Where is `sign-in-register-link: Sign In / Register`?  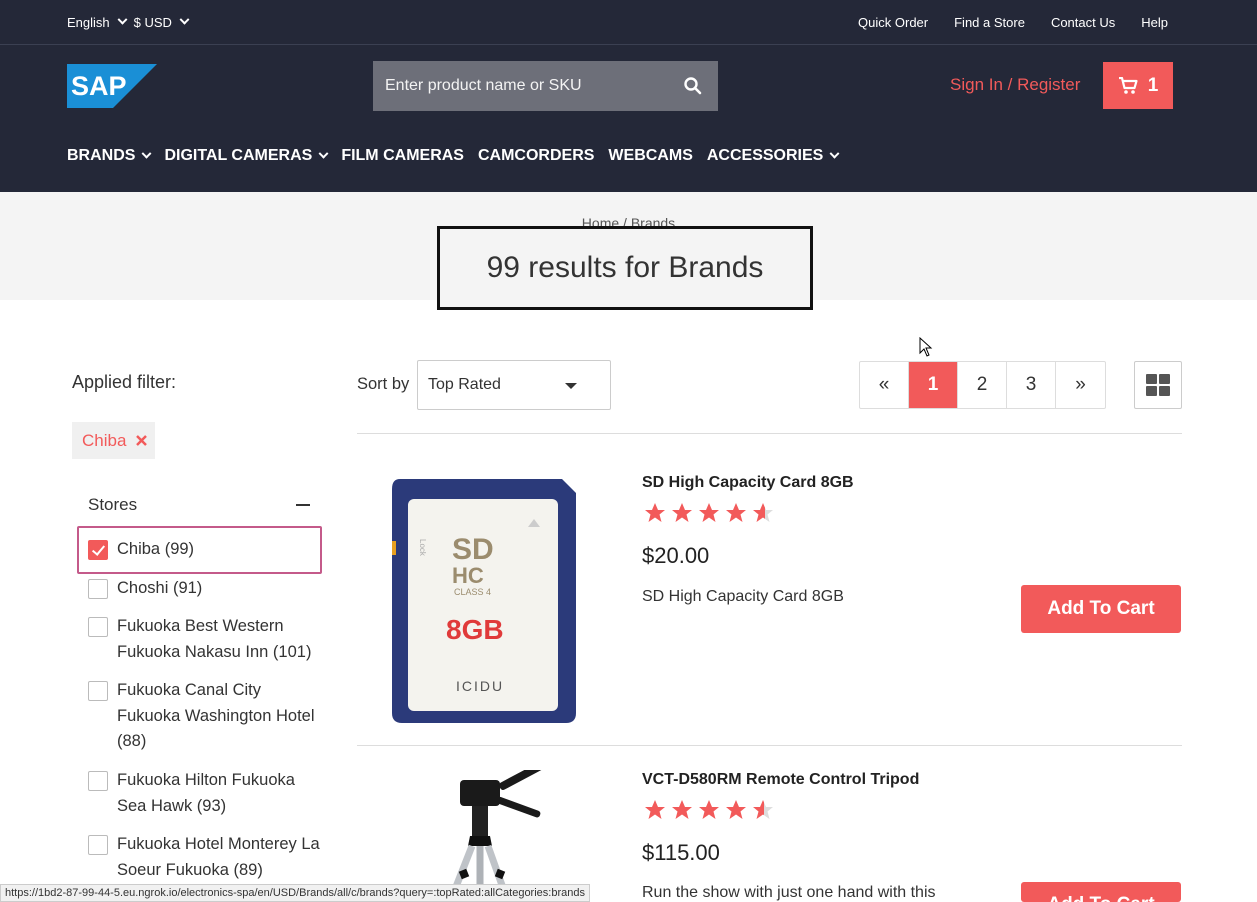 sign-in-register-link: Sign In / Register is located at coordinates (1015, 85).